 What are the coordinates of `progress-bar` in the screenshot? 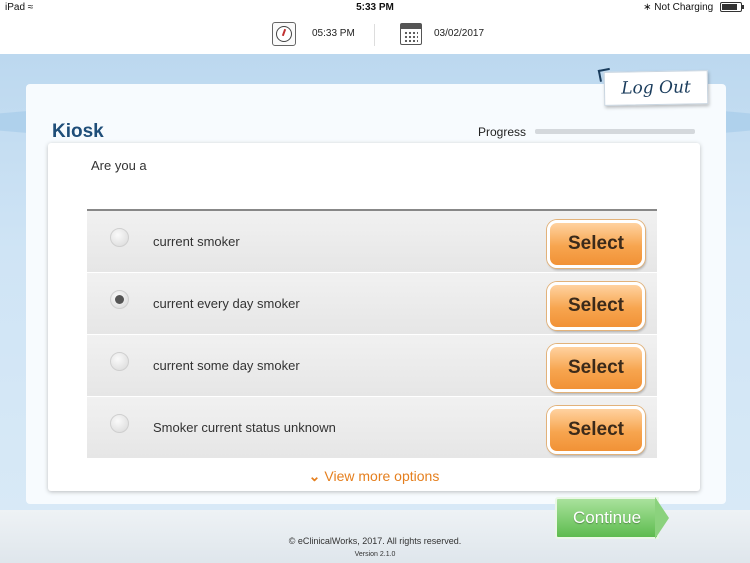 It's located at (615, 131).